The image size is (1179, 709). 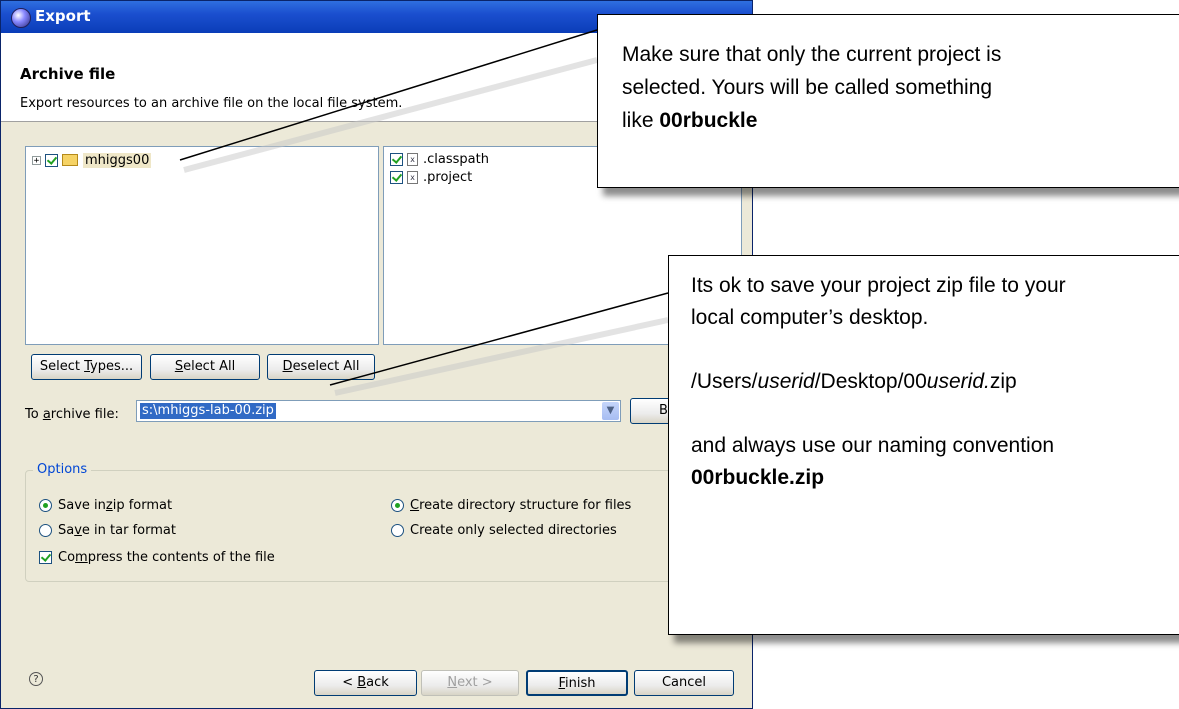 I want to click on save-tar-radio: Sa v e in tar format, so click(x=107, y=530).